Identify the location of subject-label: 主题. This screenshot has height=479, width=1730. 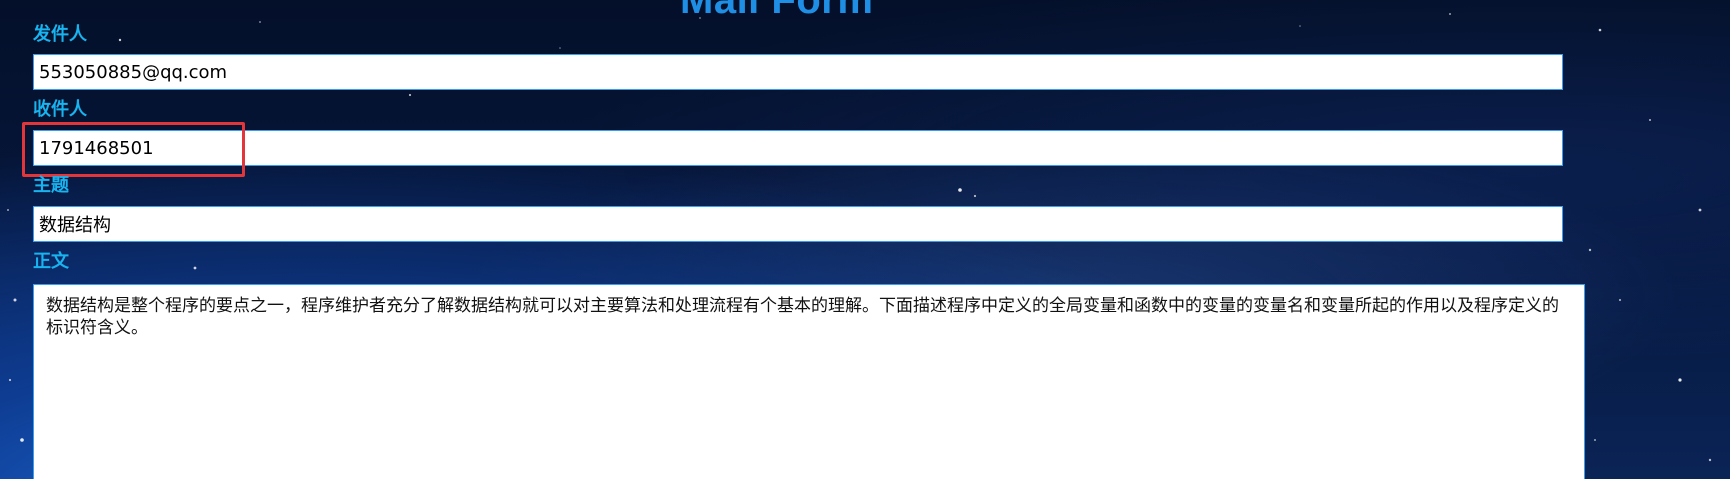
(51, 185).